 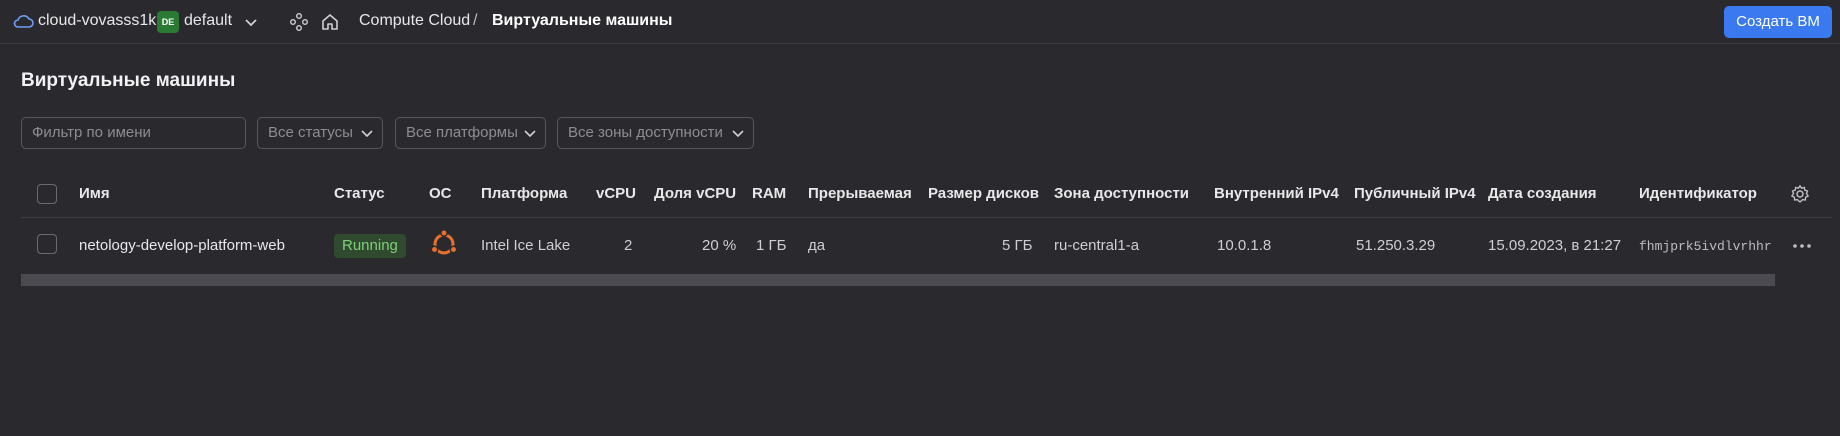 I want to click on col-header-name: Имя, so click(x=94, y=193).